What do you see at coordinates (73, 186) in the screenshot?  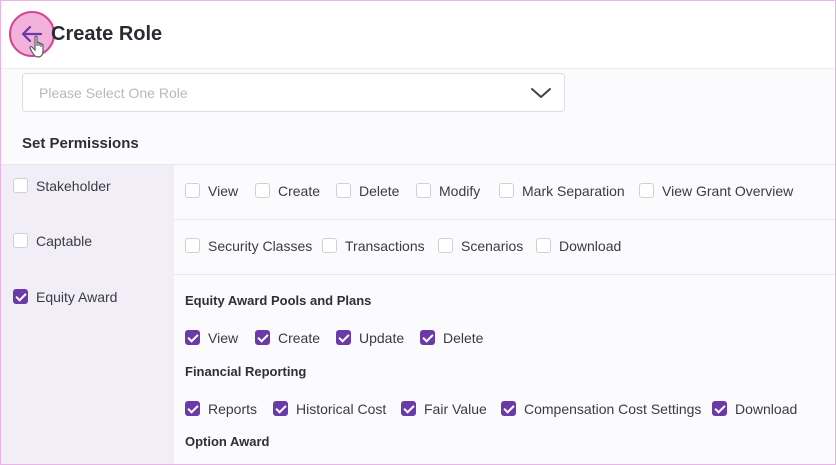 I see `stakeholder-label: Stakeholder` at bounding box center [73, 186].